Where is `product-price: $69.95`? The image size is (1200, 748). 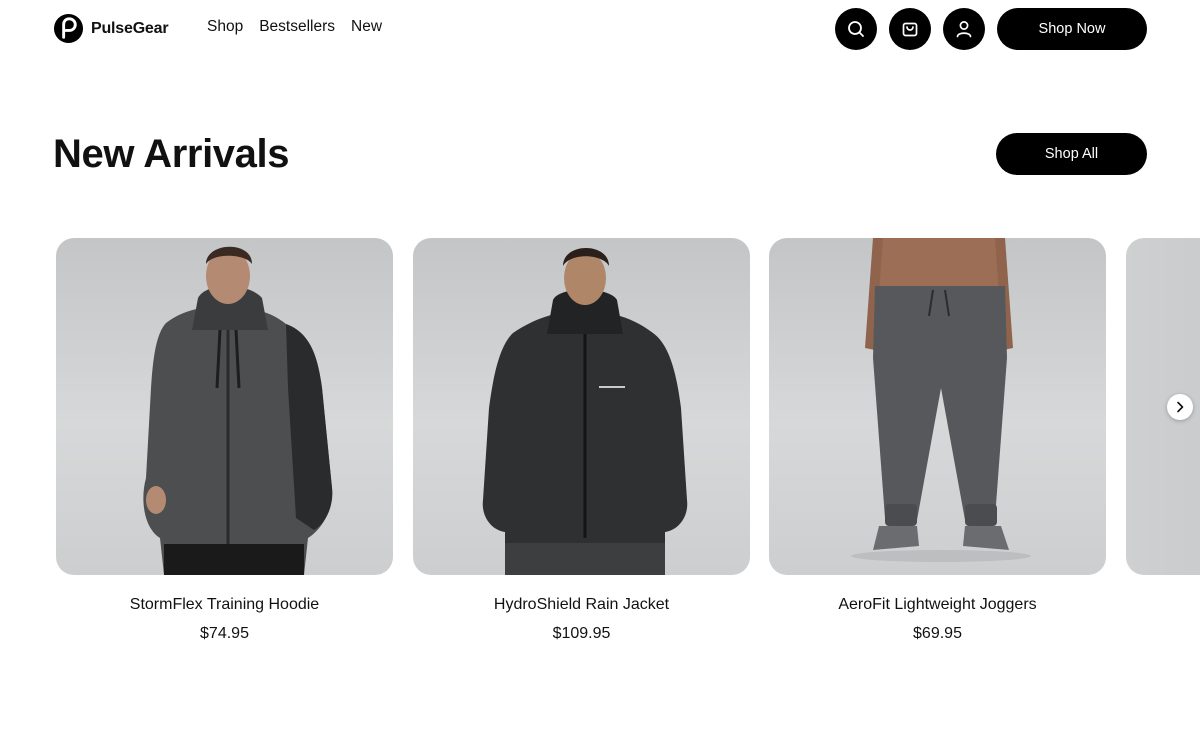 product-price: $69.95 is located at coordinates (937, 633).